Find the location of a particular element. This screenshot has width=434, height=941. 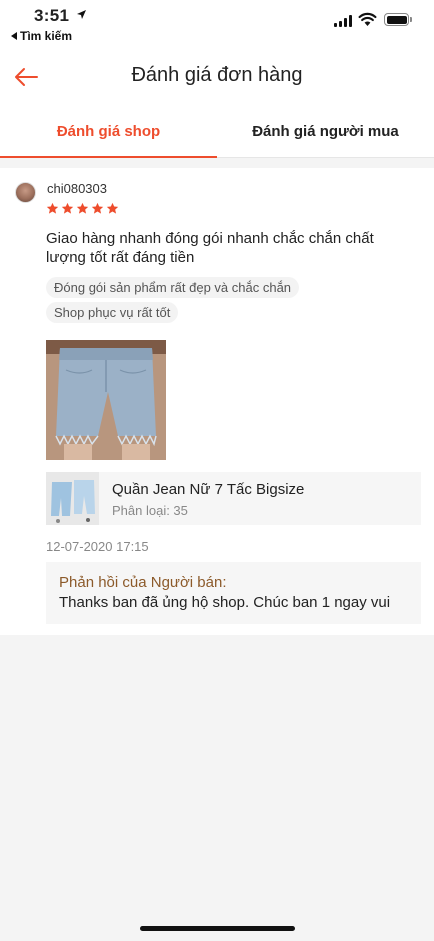

status-bar: 3:51 Tìm kiếm is located at coordinates (217, 24).